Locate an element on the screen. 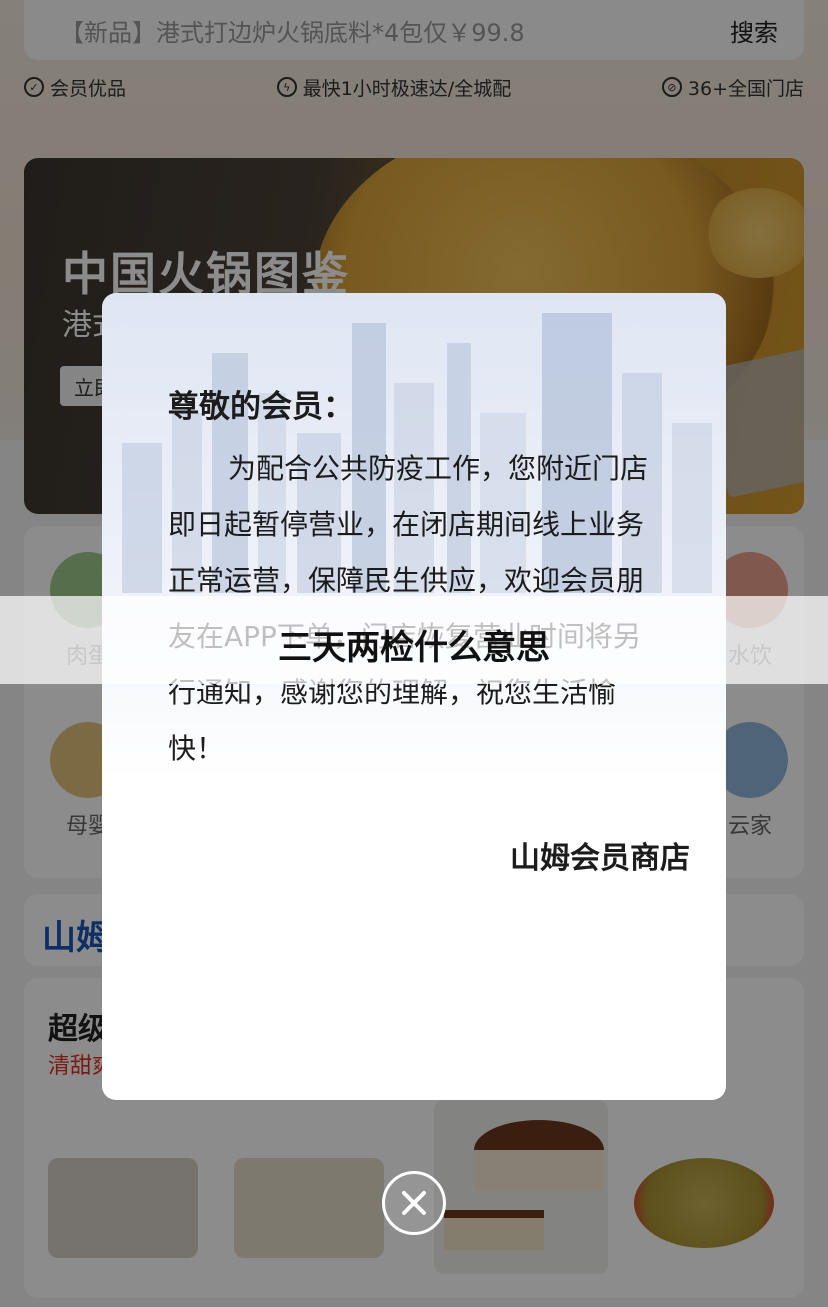  close-button is located at coordinates (414, 1203).